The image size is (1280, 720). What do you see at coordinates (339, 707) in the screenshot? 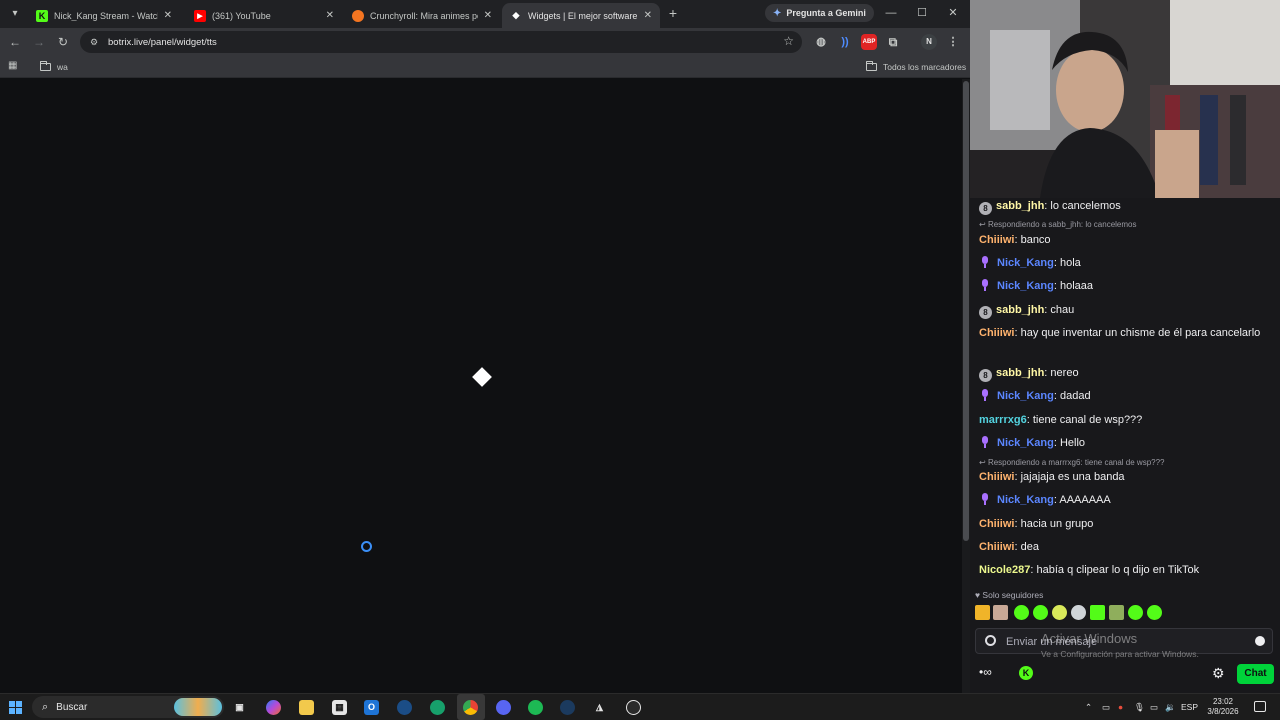
I see `store-icon: ▦` at bounding box center [339, 707].